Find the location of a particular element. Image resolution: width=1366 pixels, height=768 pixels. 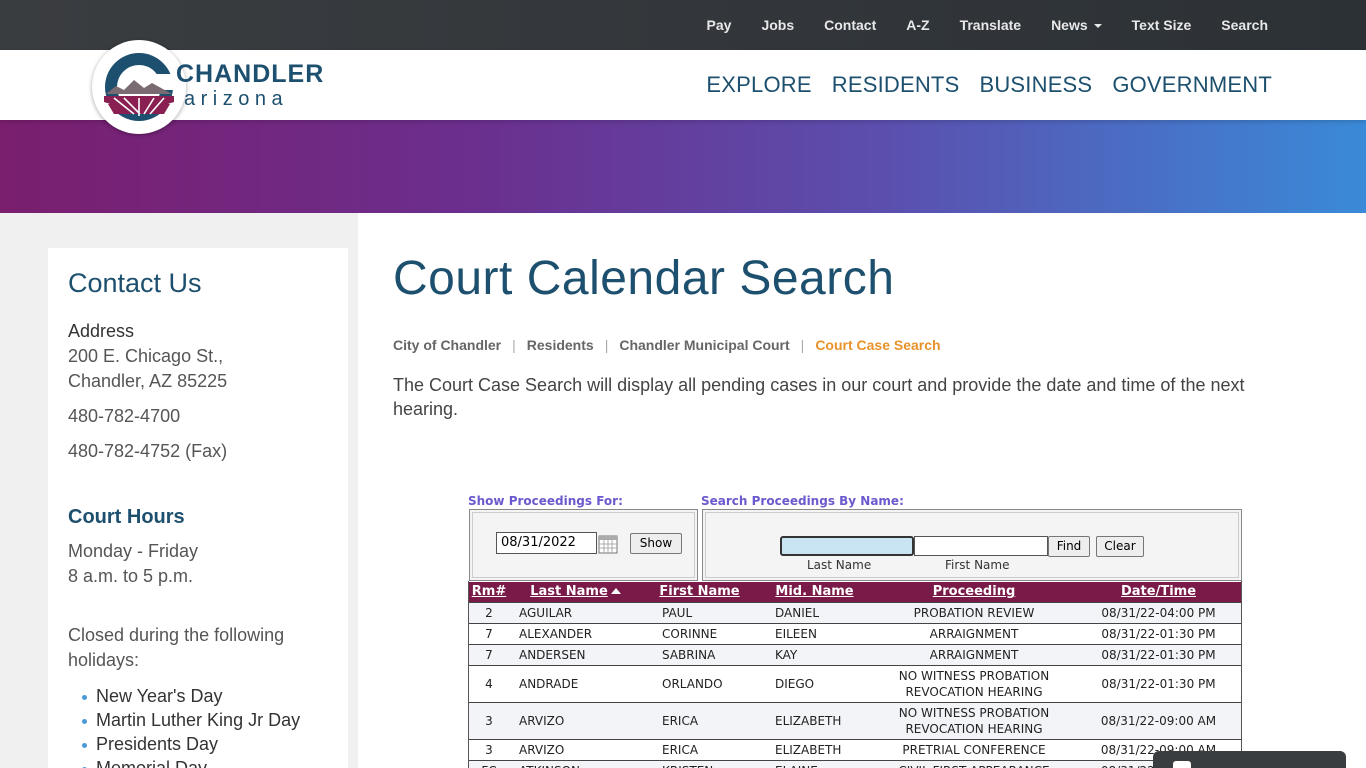

cell-proceeding: PRETRIAL CONFERENCE is located at coordinates (974, 749).